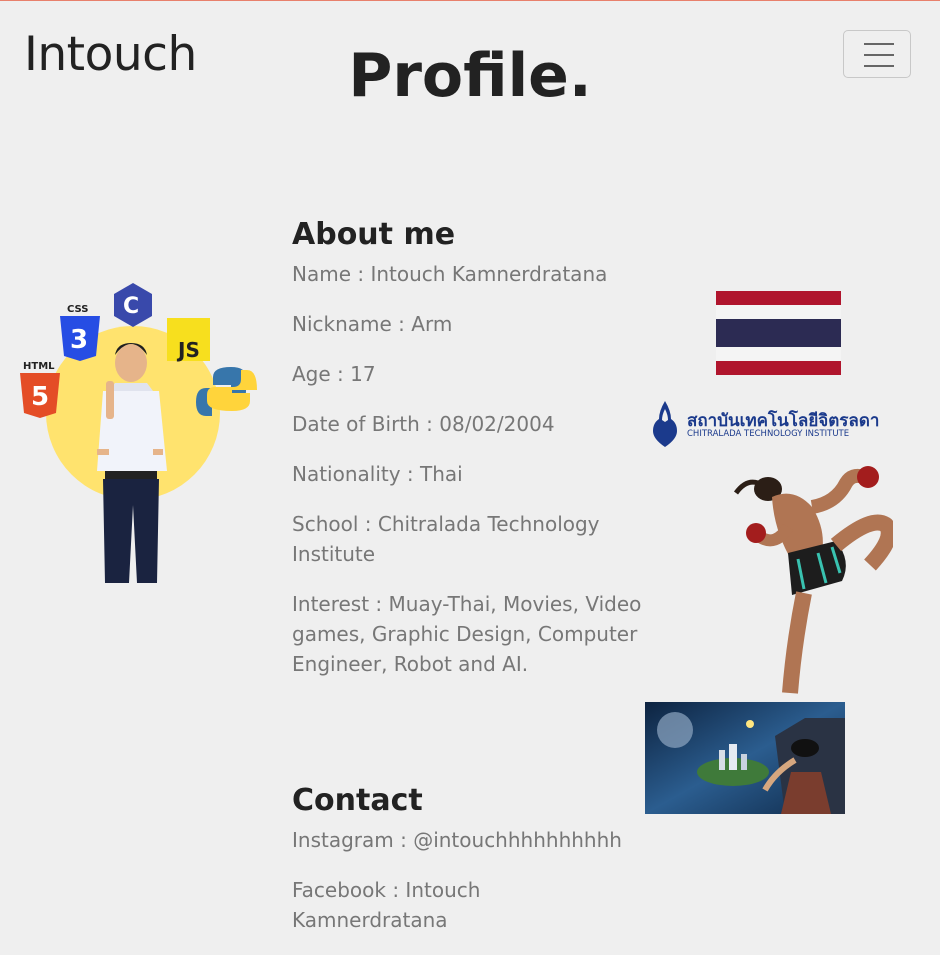  What do you see at coordinates (745, 758) in the screenshot?
I see `vr-scene-image` at bounding box center [745, 758].